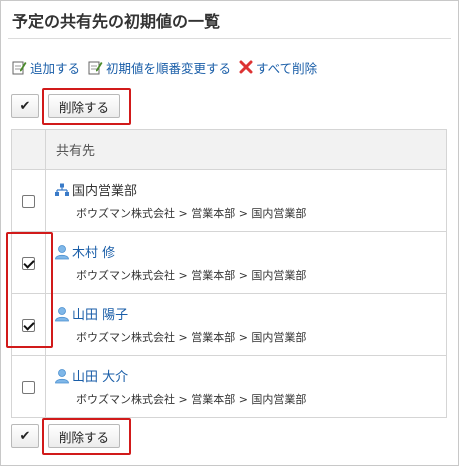 The image size is (459, 466). I want to click on user-name-link: 山田 大介, so click(100, 375).